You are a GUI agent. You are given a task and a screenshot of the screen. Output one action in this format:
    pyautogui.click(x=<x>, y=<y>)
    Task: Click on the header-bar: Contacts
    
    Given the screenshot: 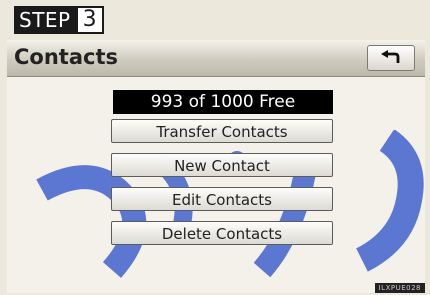 What is the action you would take?
    pyautogui.click(x=216, y=58)
    